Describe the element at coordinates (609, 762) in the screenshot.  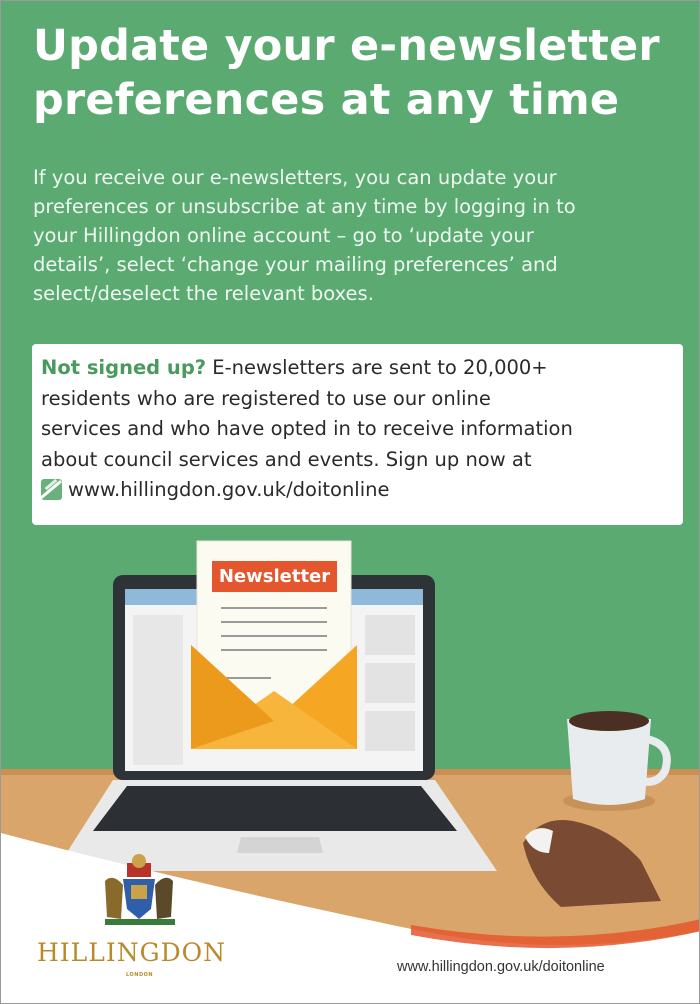
I see `coffee-mug` at that location.